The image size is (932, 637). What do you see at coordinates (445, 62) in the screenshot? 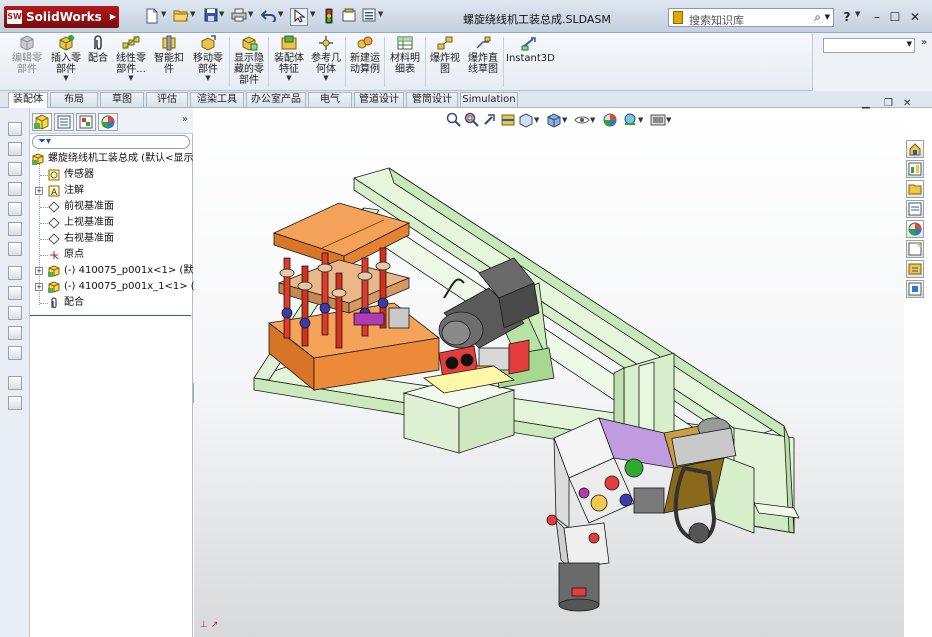
I see `exploded-view-button: 爆炸视 图` at bounding box center [445, 62].